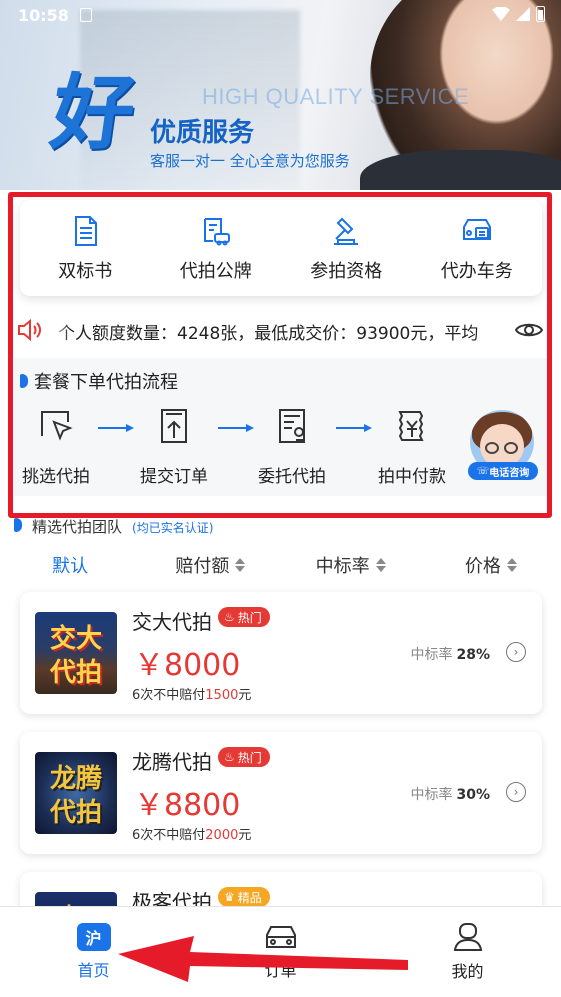 The width and height of the screenshot is (561, 997). Describe the element at coordinates (75, 779) in the screenshot. I see `thumbnail-text: 龙腾` at that location.